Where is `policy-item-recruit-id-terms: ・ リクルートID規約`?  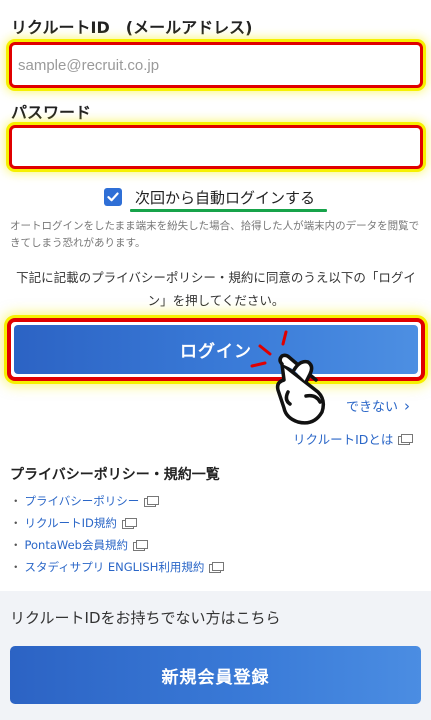 policy-item-recruit-id-terms: ・ リクルートID規約 is located at coordinates (116, 523).